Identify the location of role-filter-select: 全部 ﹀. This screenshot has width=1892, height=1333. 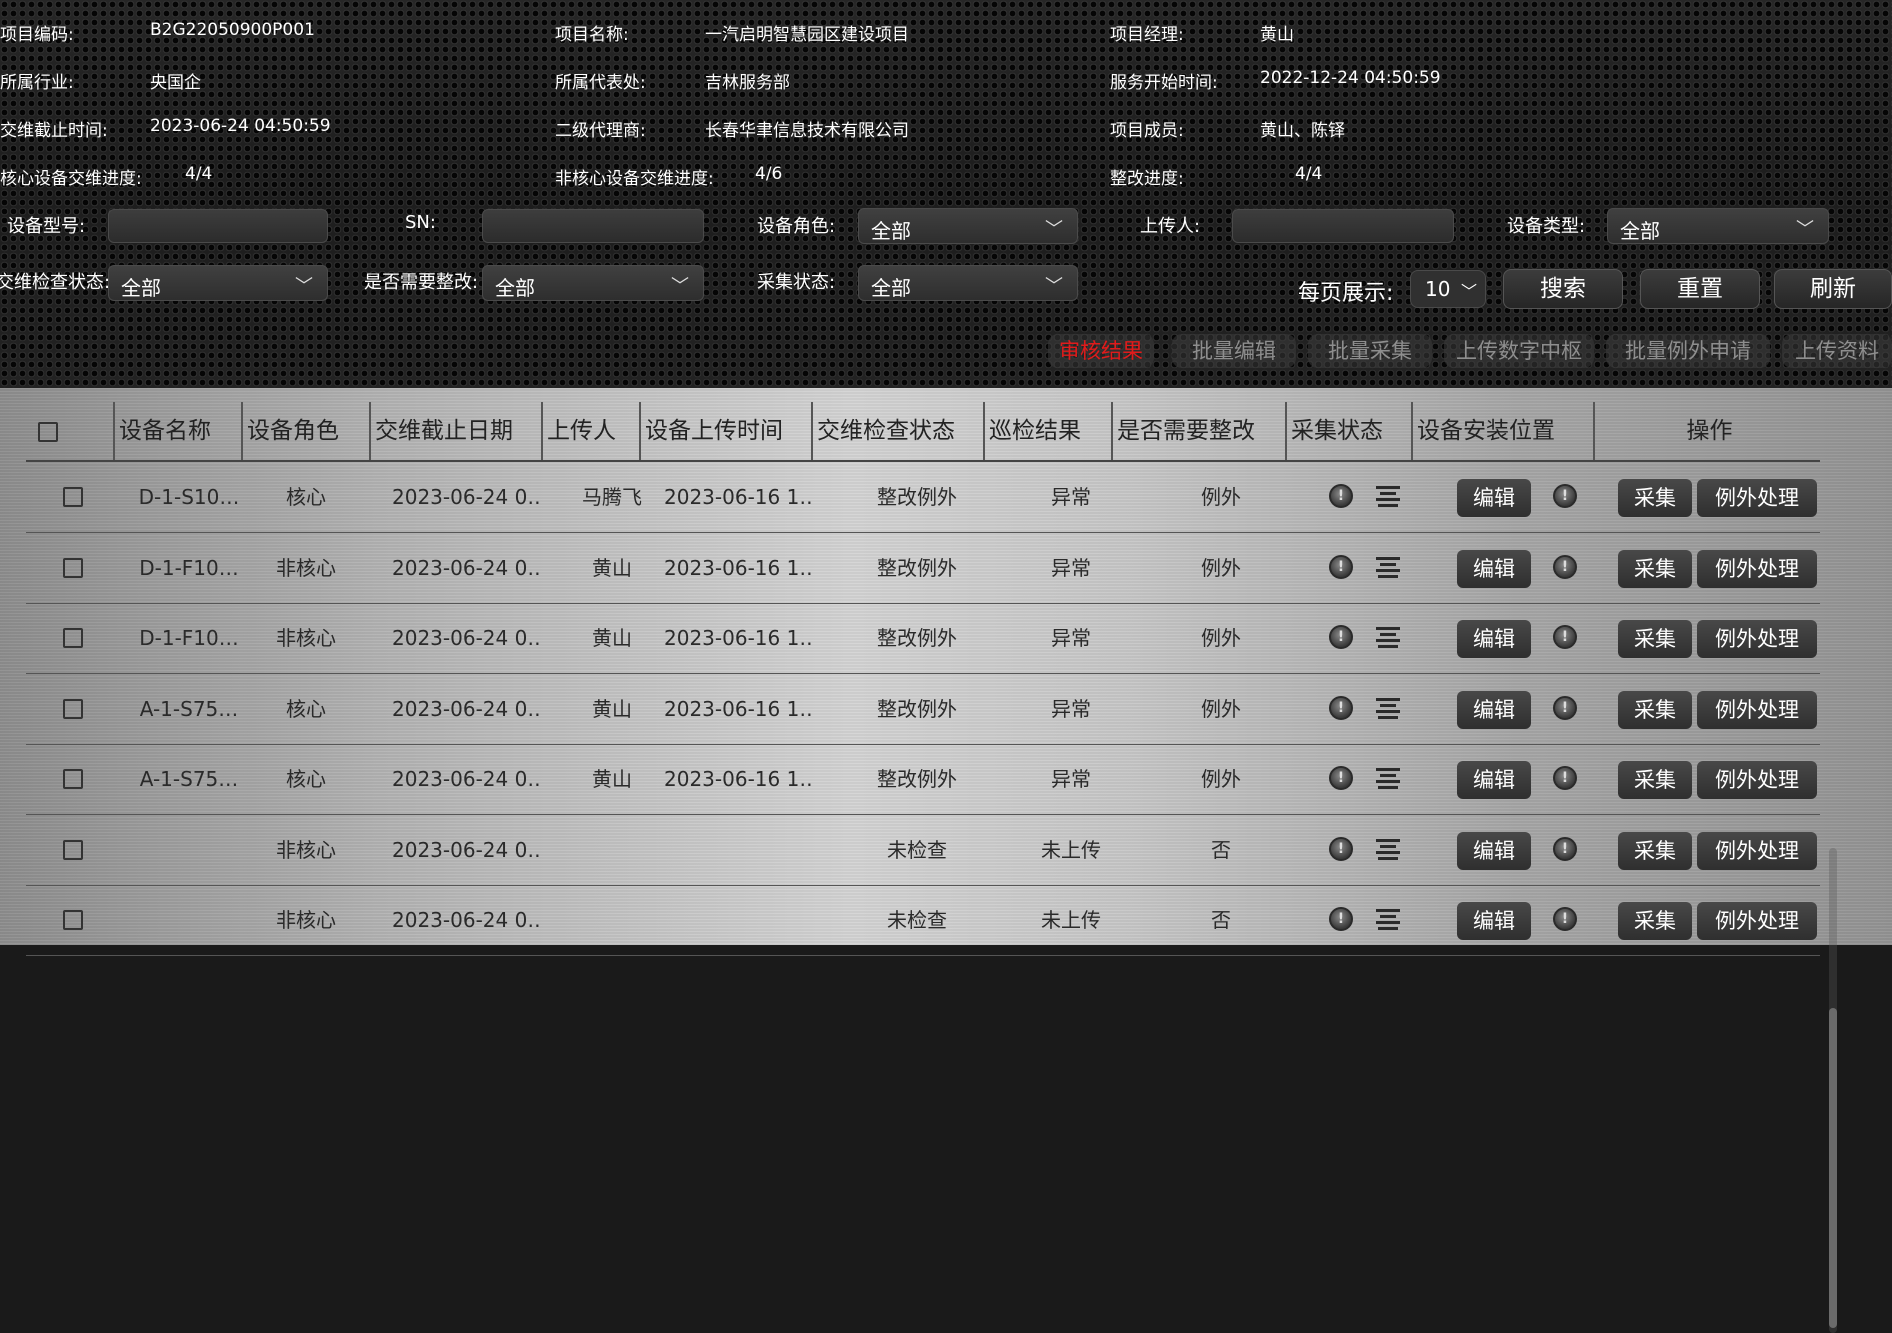
(968, 226).